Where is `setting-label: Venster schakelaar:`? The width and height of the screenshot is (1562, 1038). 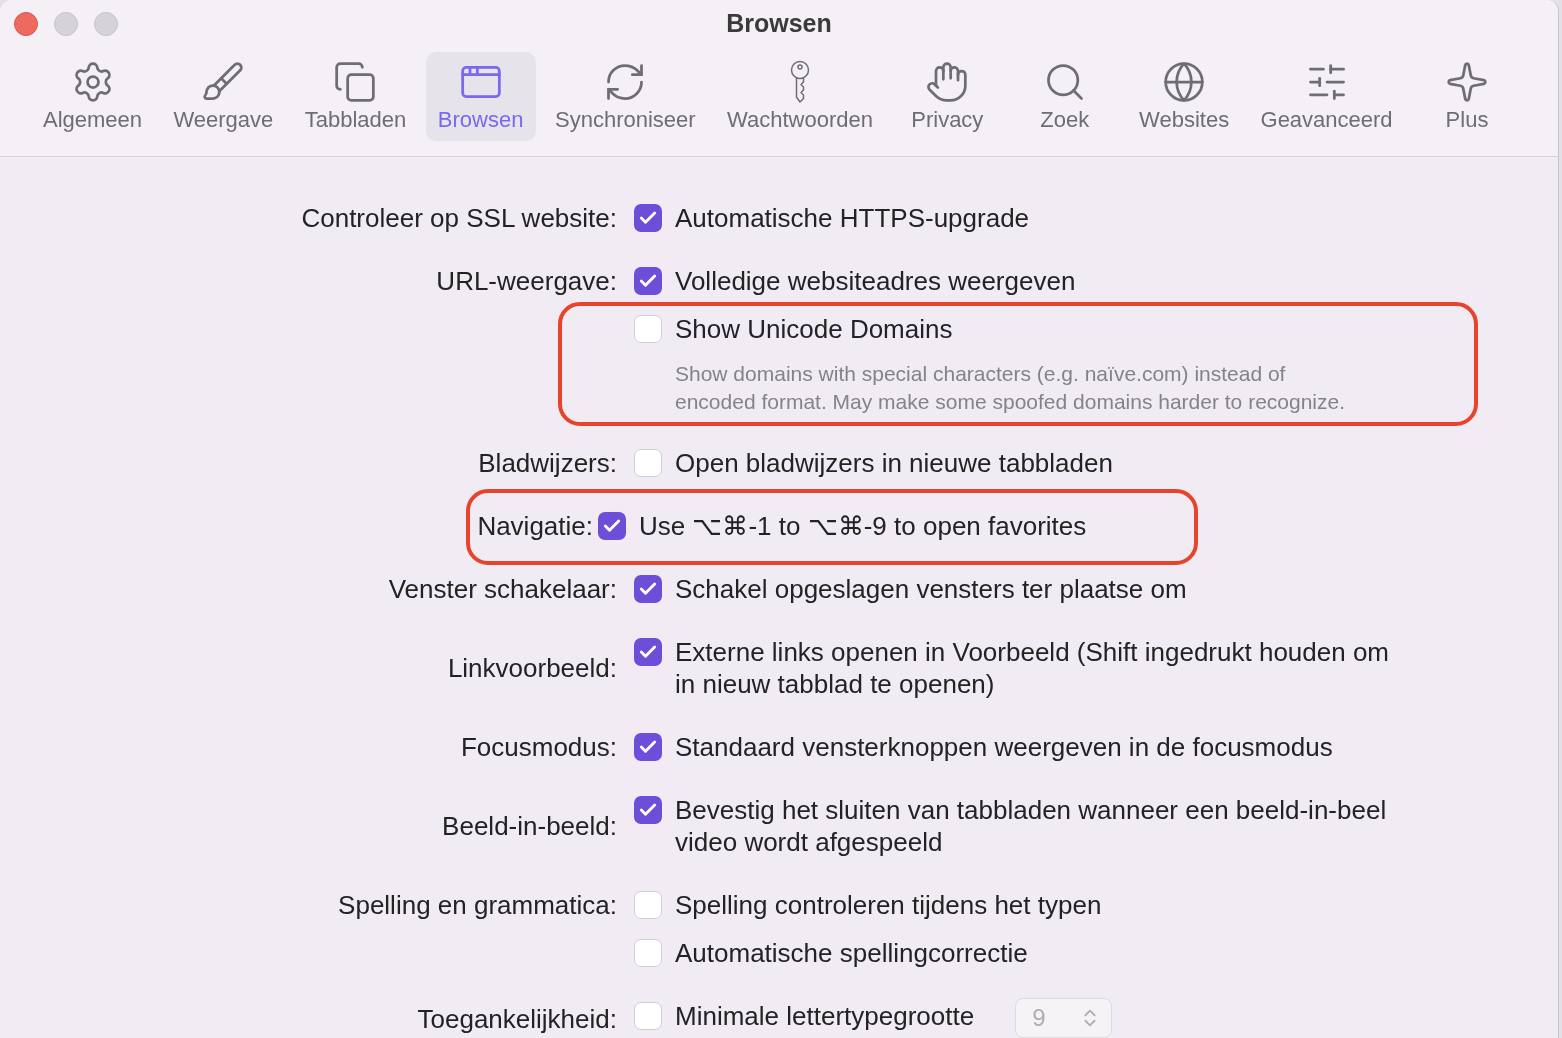
setting-label: Venster schakelaar: is located at coordinates (502, 589).